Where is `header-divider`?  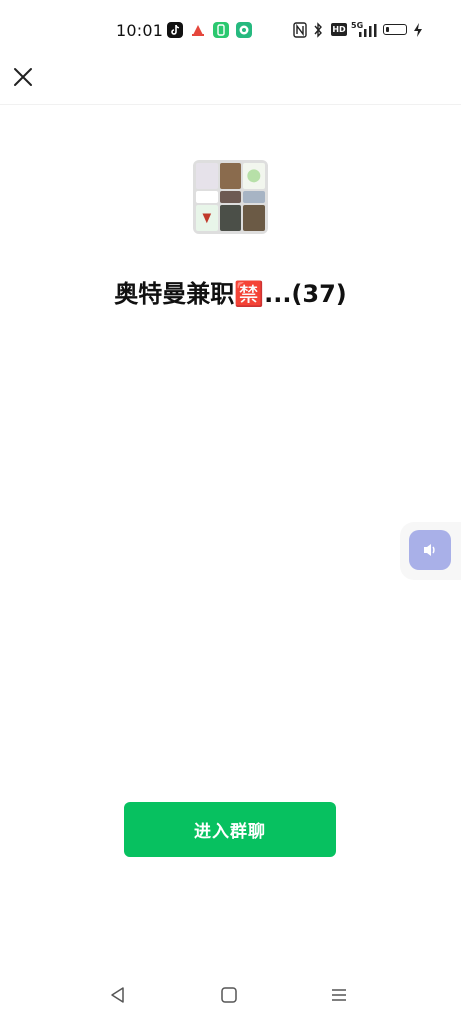
header-divider is located at coordinates (230, 104).